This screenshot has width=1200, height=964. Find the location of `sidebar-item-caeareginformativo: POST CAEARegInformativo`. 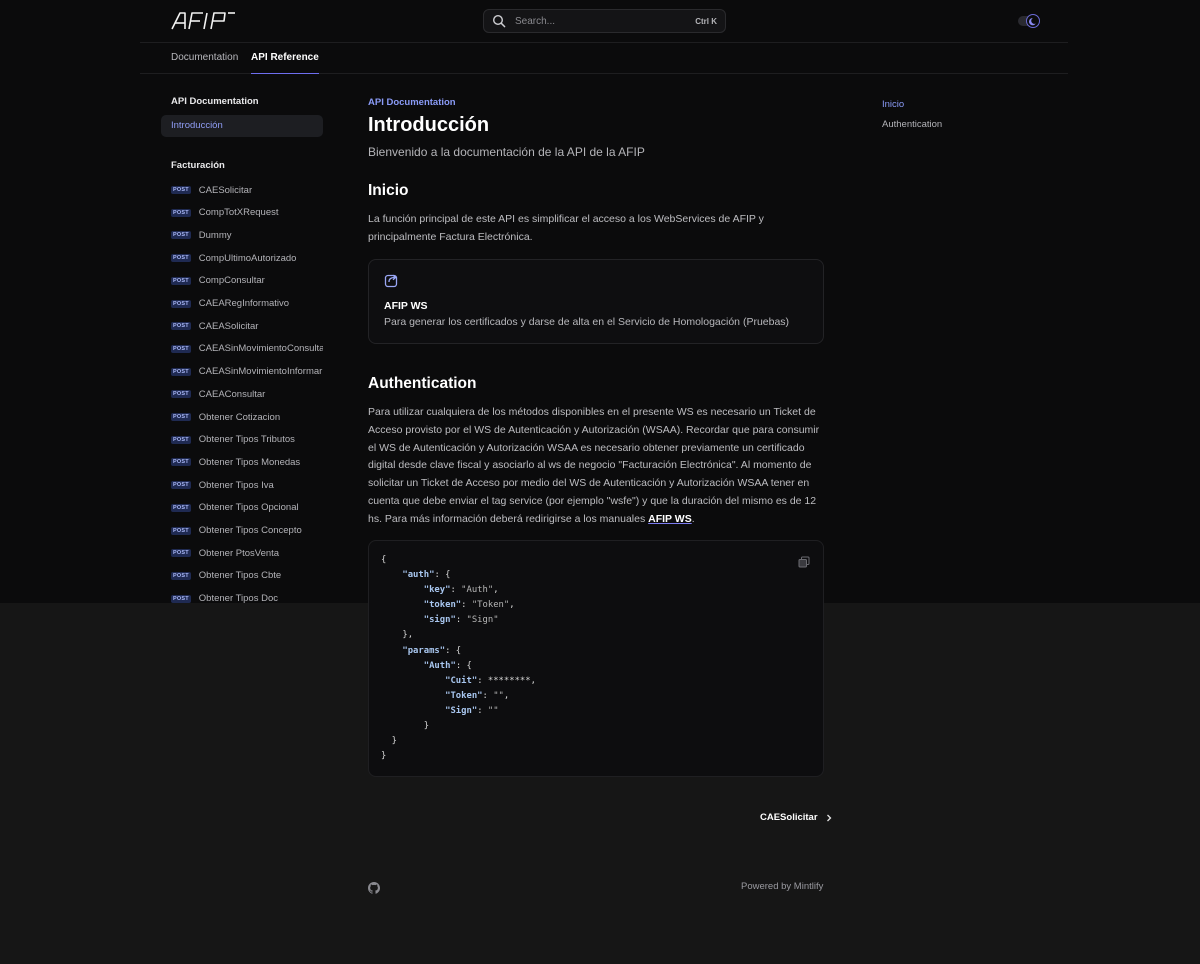

sidebar-item-caeareginformativo: POST CAEARegInformativo is located at coordinates (230, 304).